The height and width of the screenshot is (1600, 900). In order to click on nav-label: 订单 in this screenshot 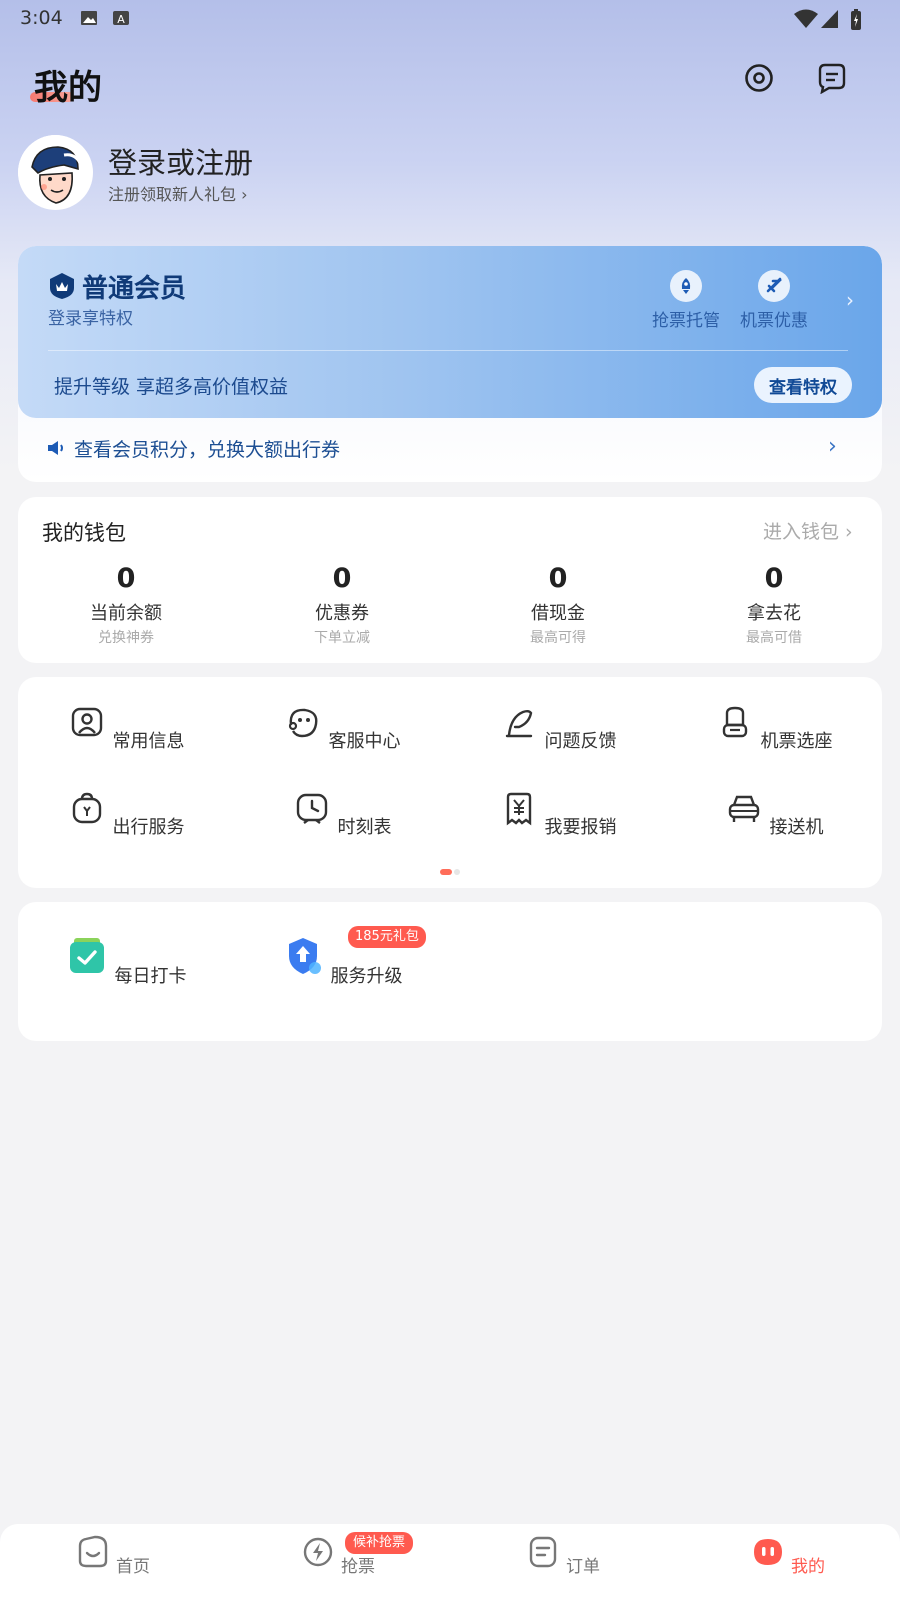, I will do `click(583, 1567)`.